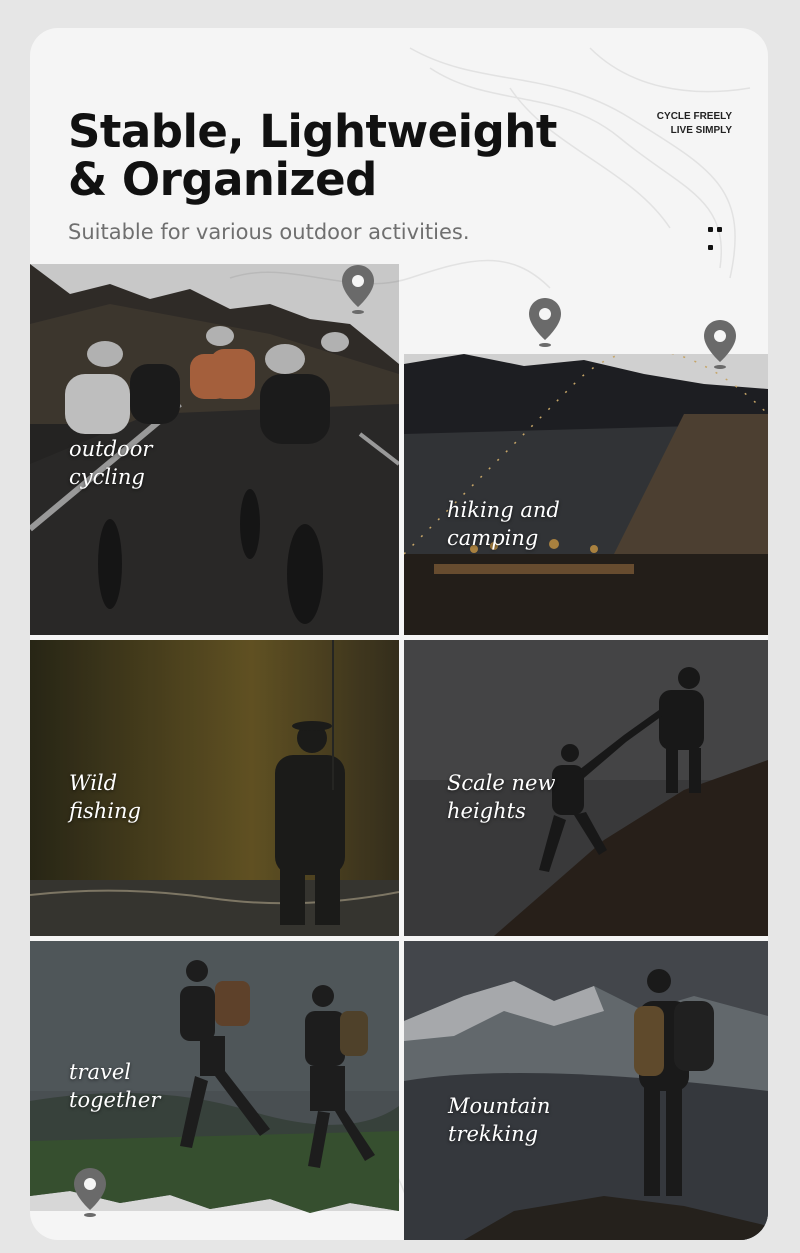 This screenshot has height=1253, width=800. What do you see at coordinates (503, 524) in the screenshot?
I see `caption-hiking-camping: hiking and camping` at bounding box center [503, 524].